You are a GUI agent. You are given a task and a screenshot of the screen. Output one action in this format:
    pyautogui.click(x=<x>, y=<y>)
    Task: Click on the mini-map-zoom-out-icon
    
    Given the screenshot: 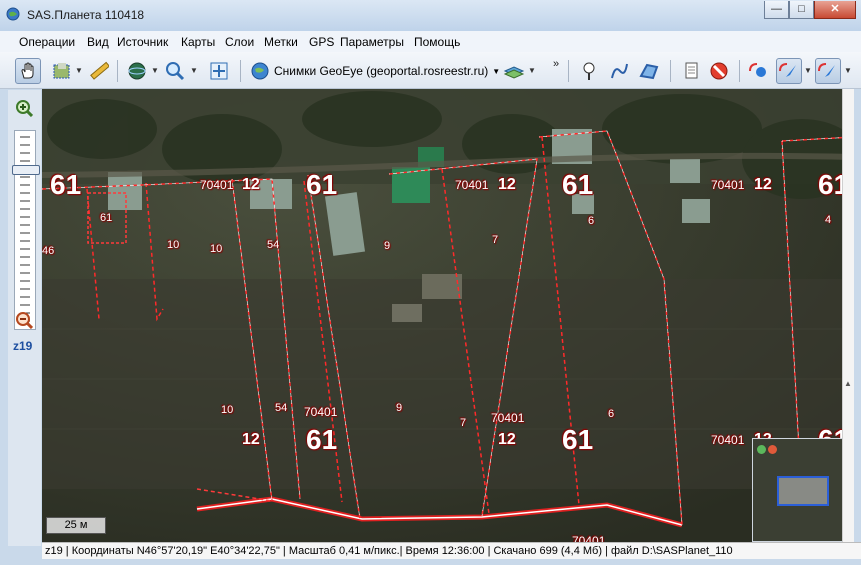 What is the action you would take?
    pyautogui.click(x=772, y=449)
    